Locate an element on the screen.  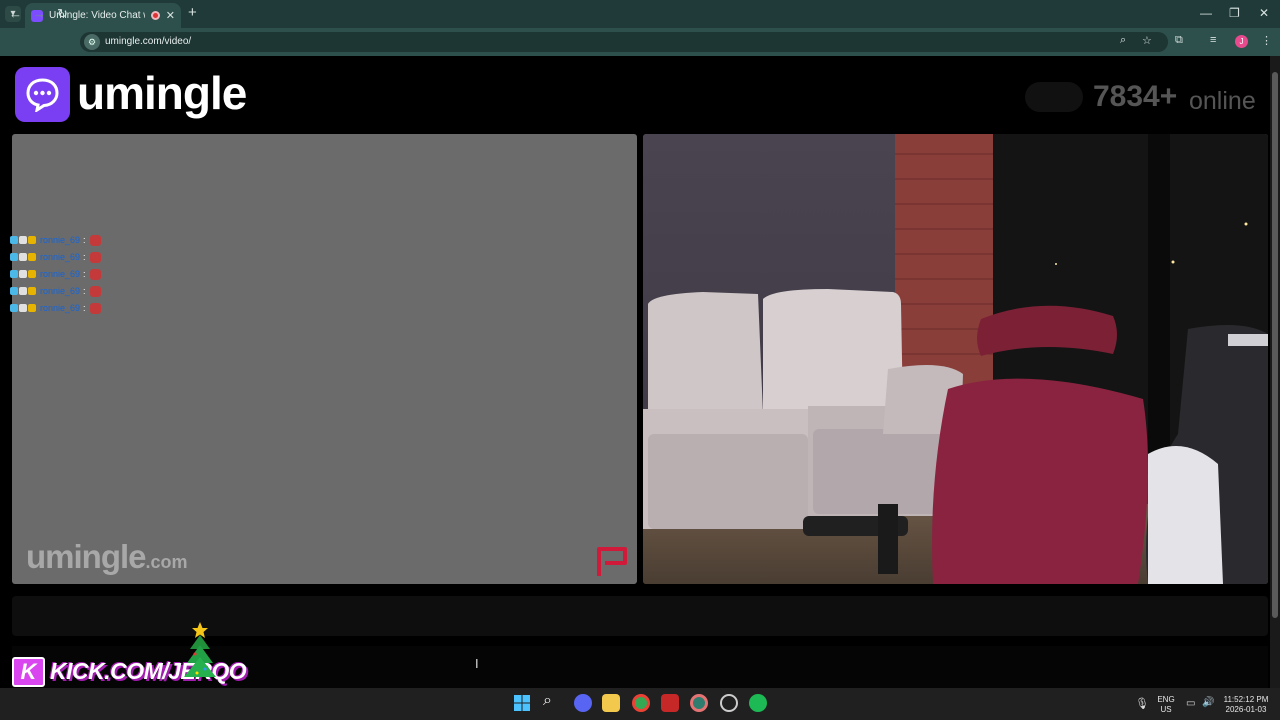
discord-taskbar-icon is located at coordinates (583, 703).